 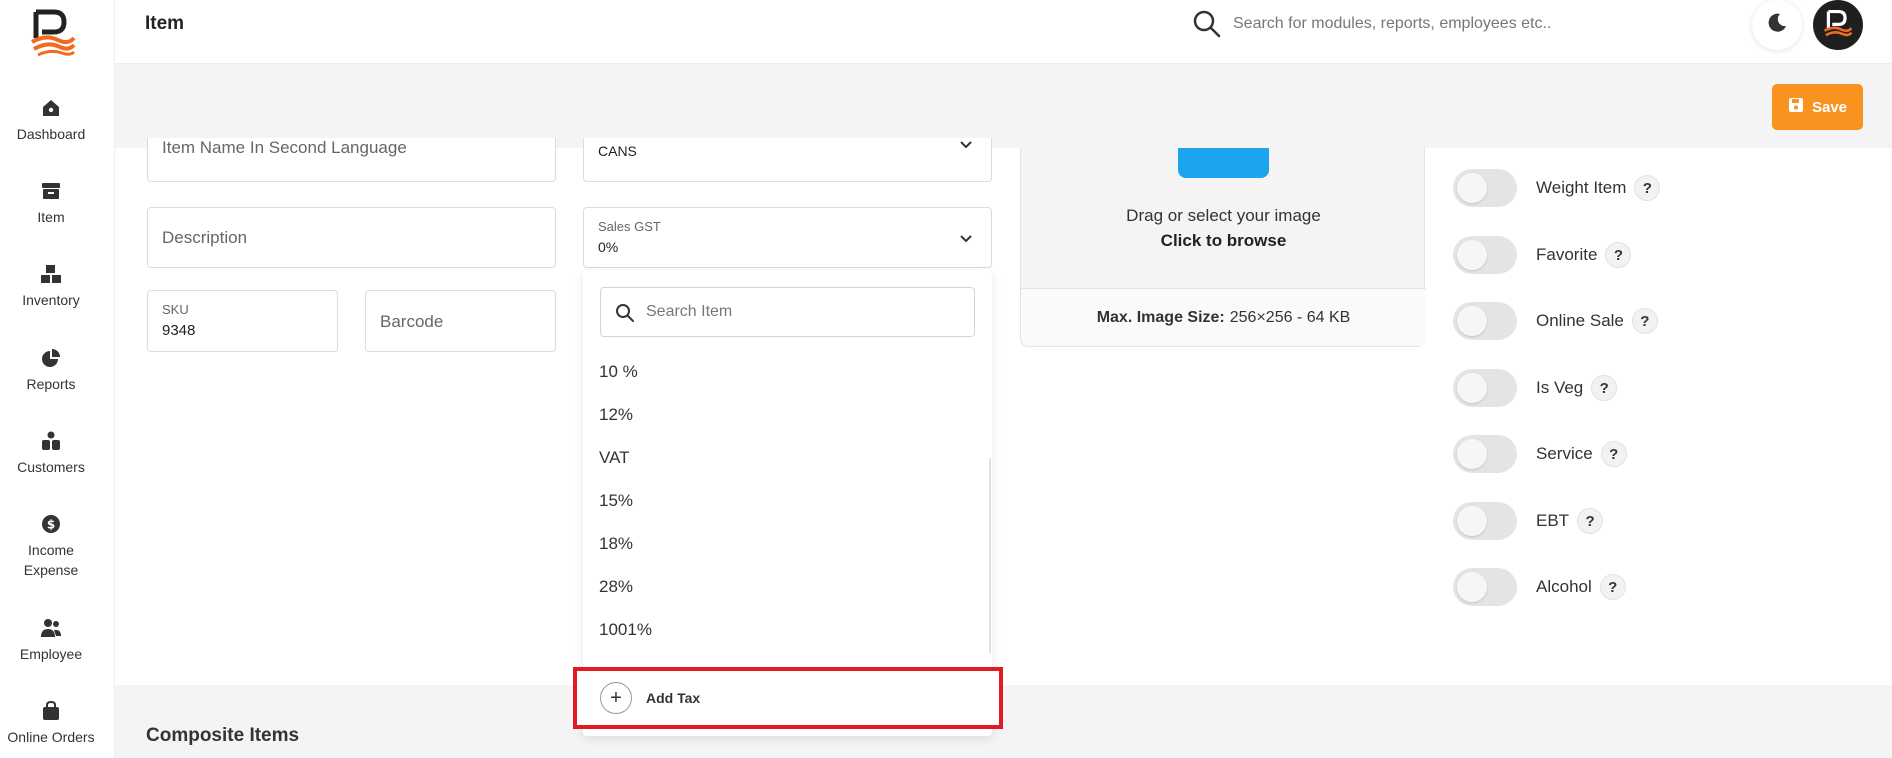 What do you see at coordinates (51, 453) in the screenshot?
I see `sidebar-item-customers: Customers` at bounding box center [51, 453].